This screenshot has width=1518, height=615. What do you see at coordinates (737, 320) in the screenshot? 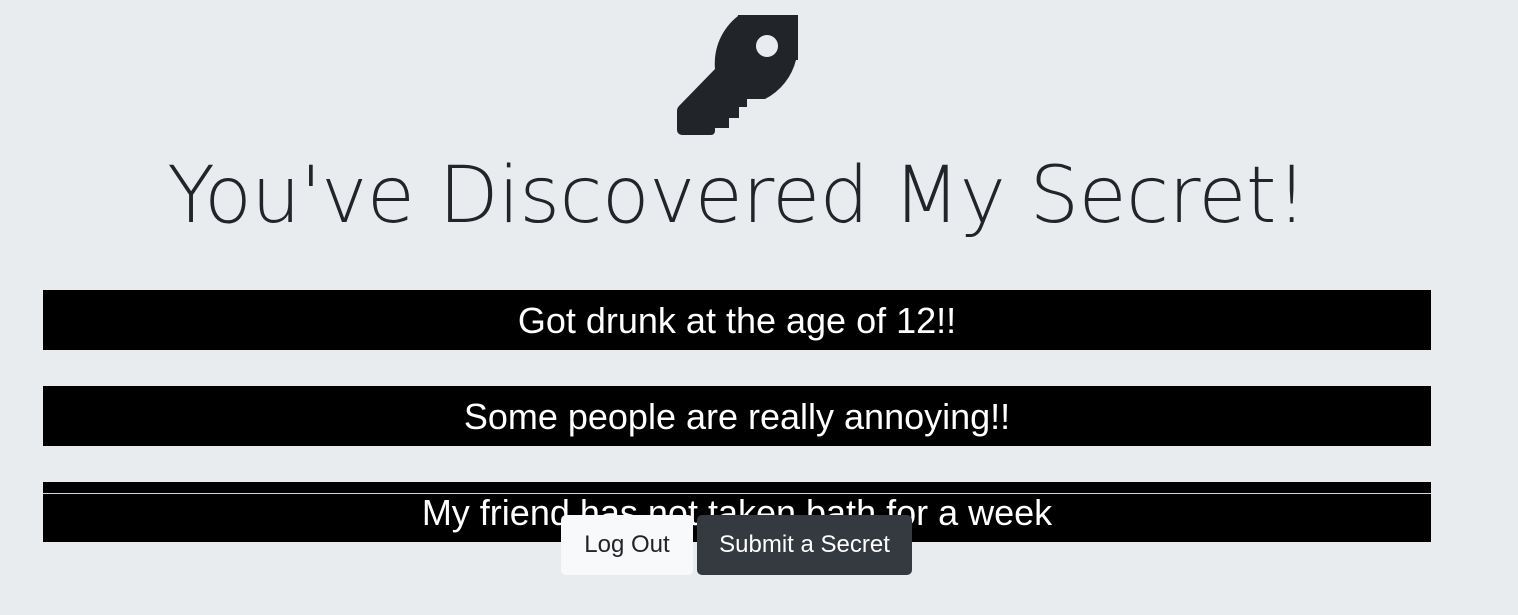
I see `secret-item: Got drunk at the age of 12!!` at bounding box center [737, 320].